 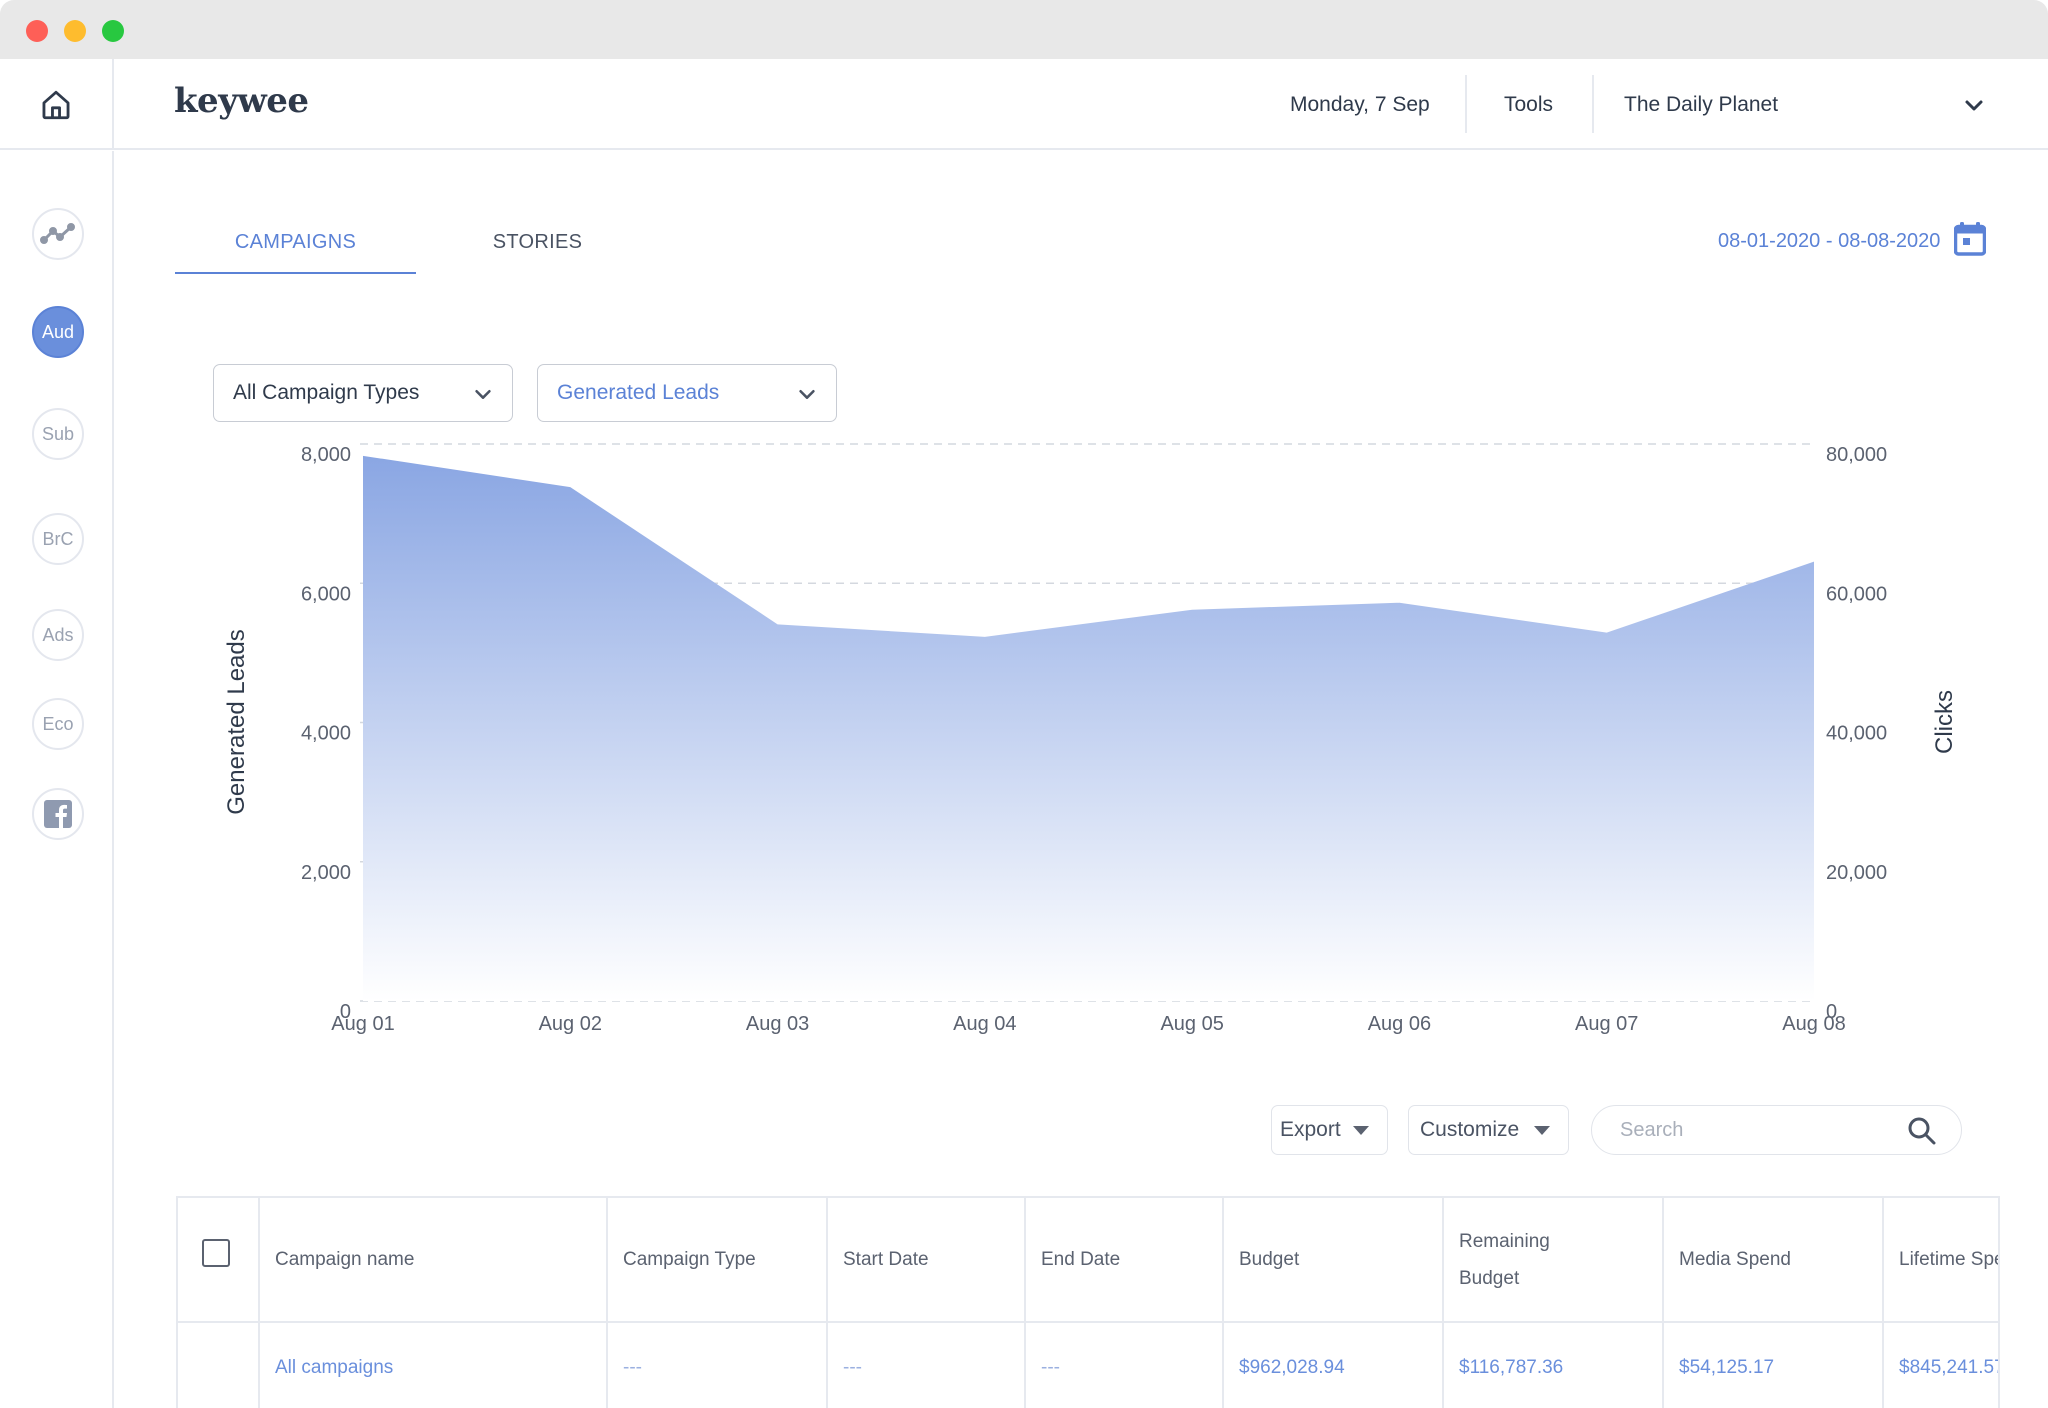 I want to click on chart-y-axis-left: 0 2,000 4,000 6,000 8,000, so click(x=326, y=733).